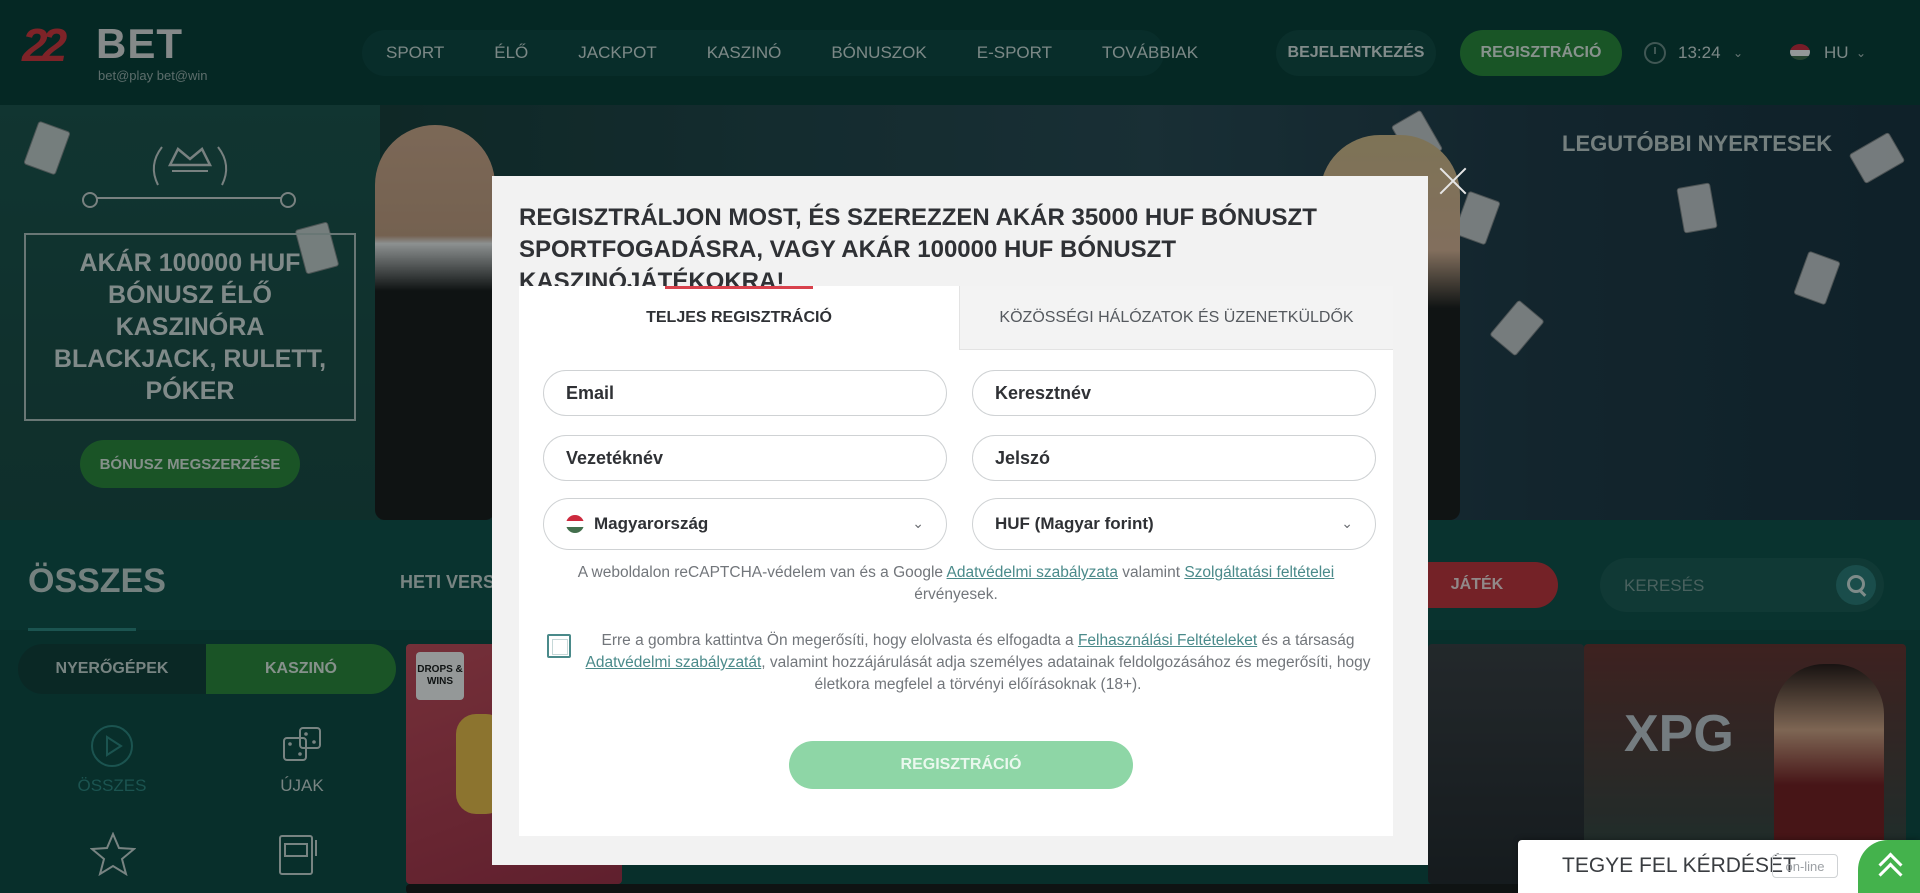  Describe the element at coordinates (1805, 866) in the screenshot. I see `chat-status-badge: on-line` at that location.